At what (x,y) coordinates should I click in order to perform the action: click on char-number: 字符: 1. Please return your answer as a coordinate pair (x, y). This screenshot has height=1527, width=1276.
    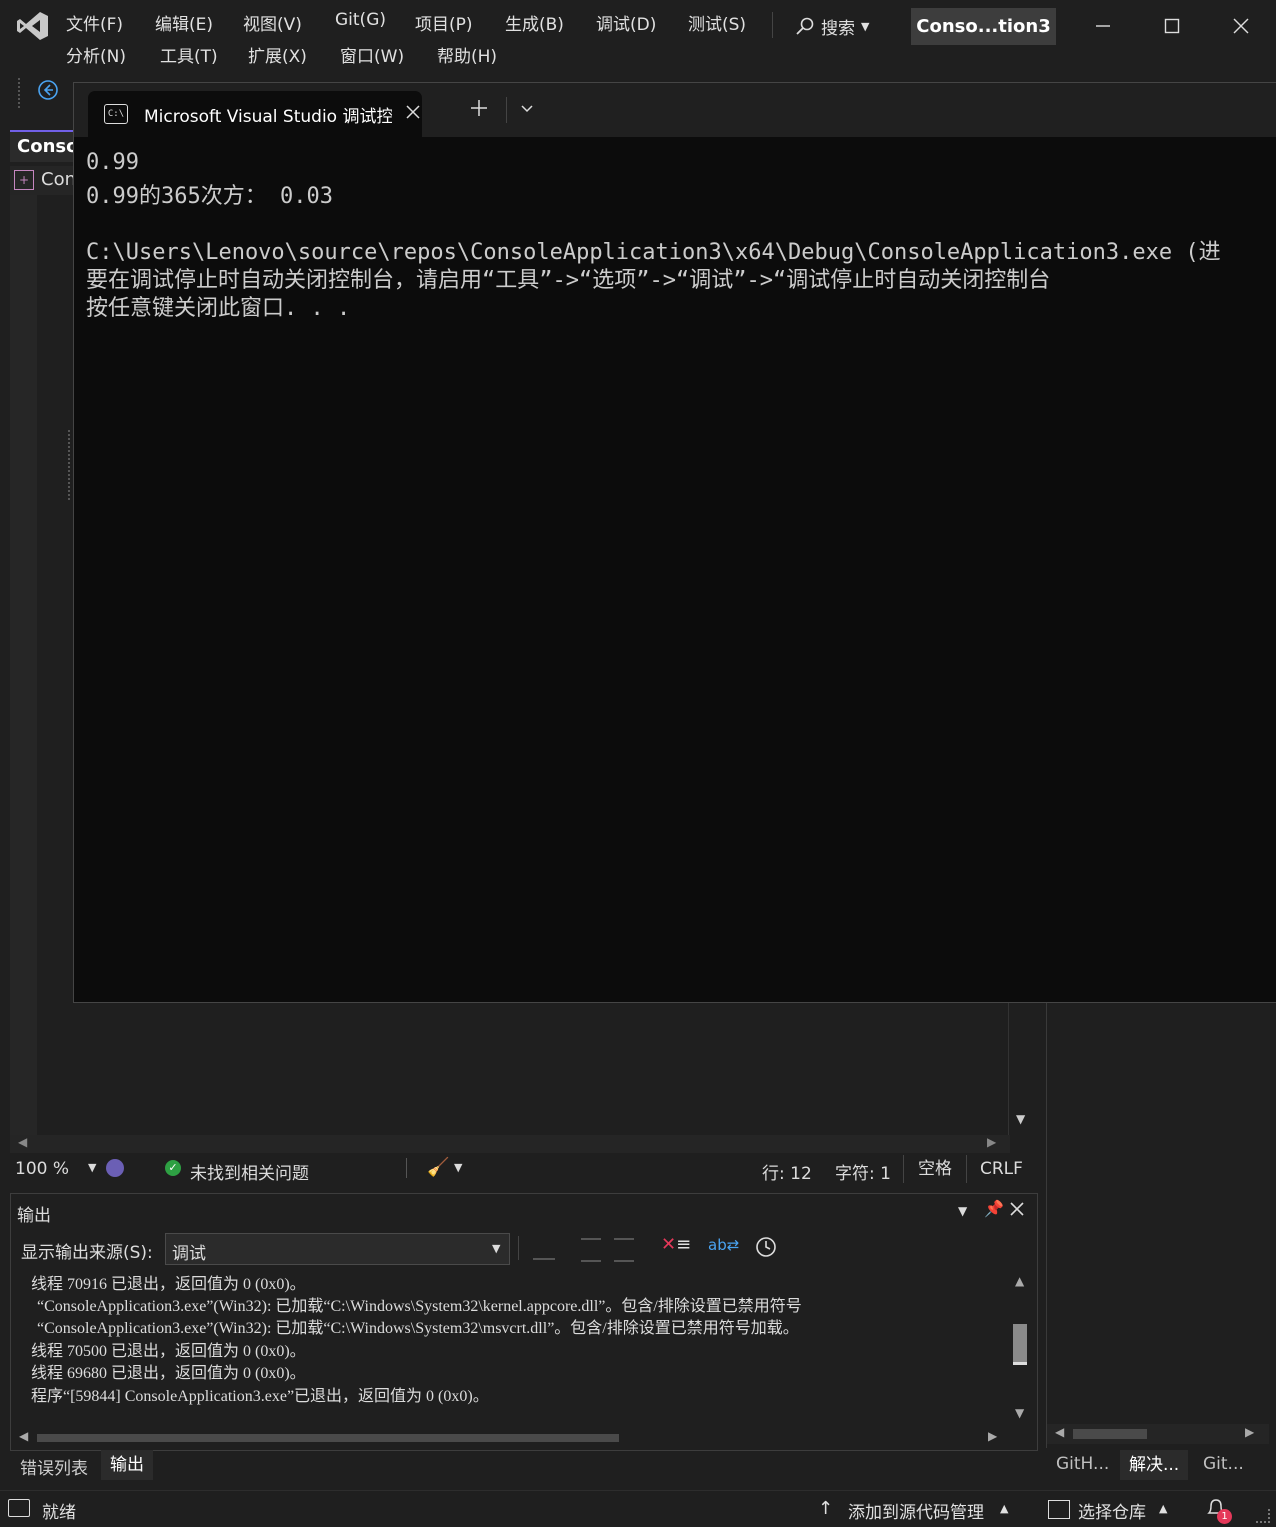
    Looking at the image, I should click on (863, 1171).